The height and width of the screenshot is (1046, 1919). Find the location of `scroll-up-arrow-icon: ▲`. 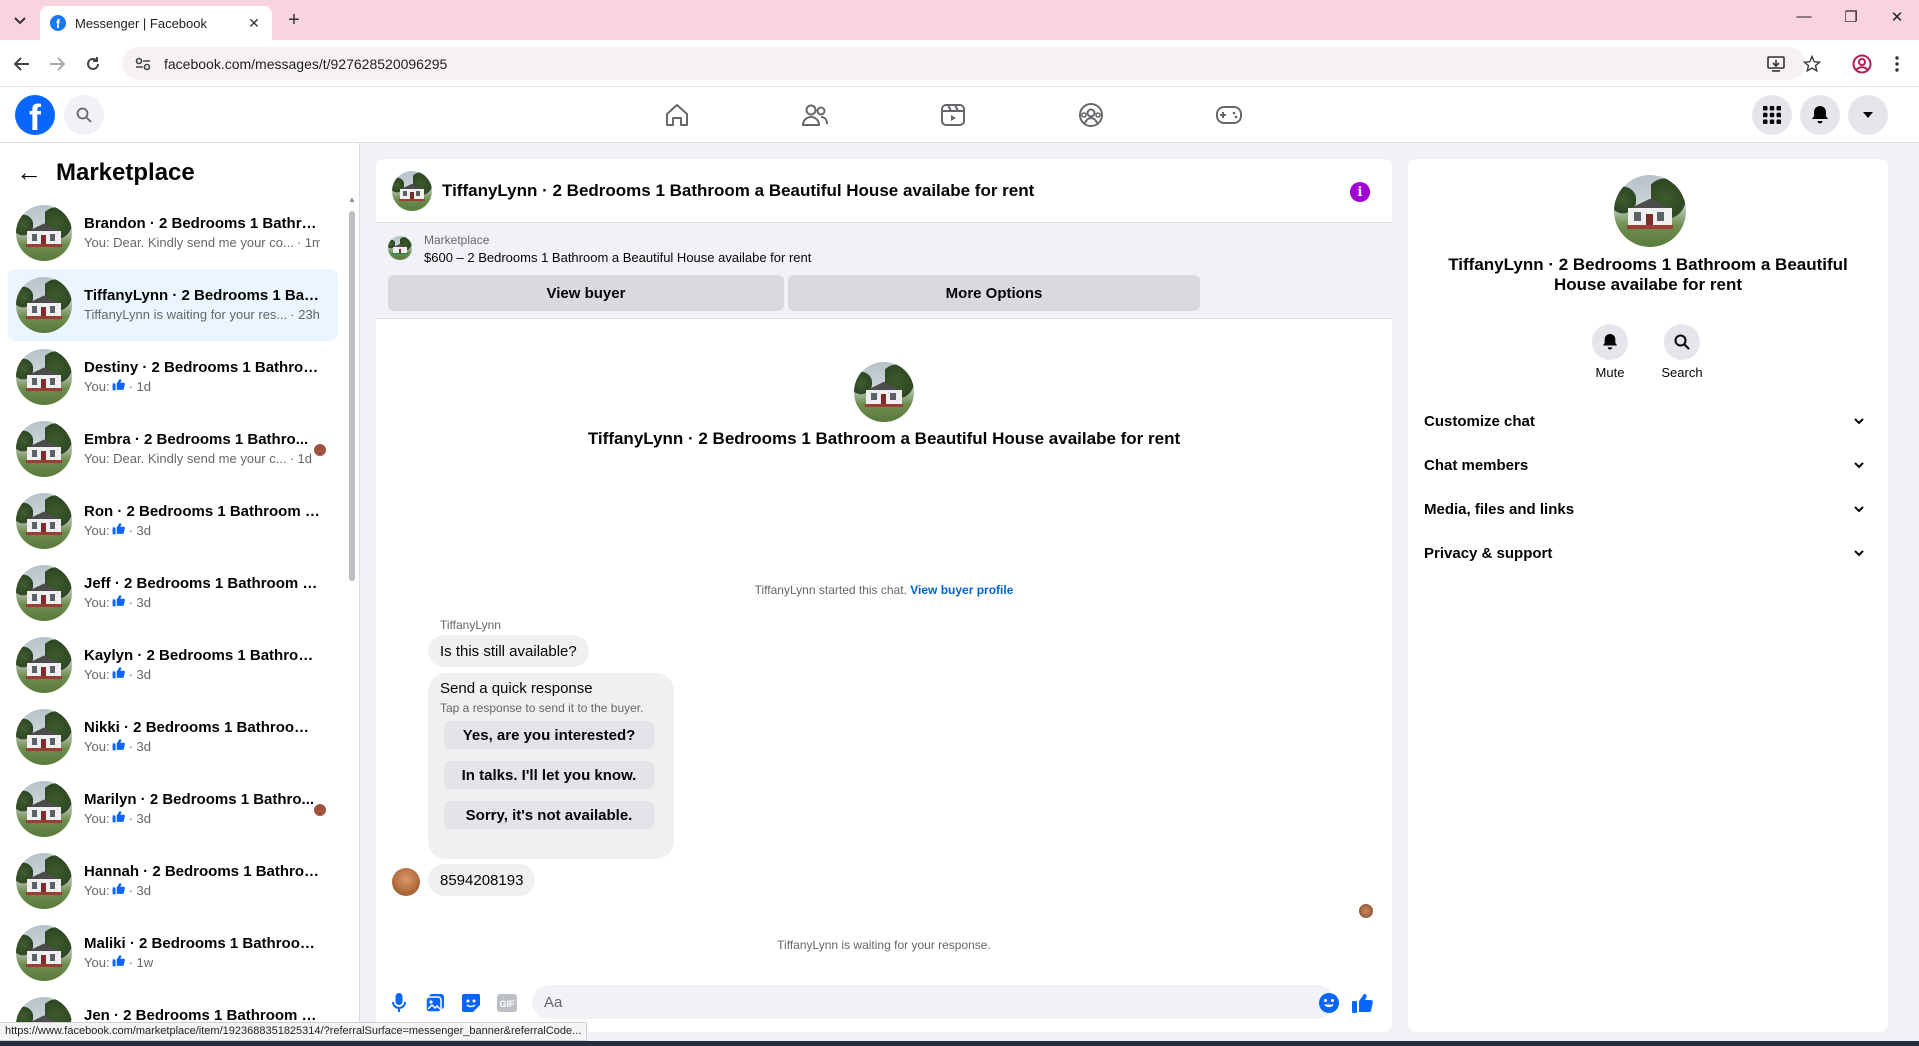

scroll-up-arrow-icon: ▲ is located at coordinates (352, 199).